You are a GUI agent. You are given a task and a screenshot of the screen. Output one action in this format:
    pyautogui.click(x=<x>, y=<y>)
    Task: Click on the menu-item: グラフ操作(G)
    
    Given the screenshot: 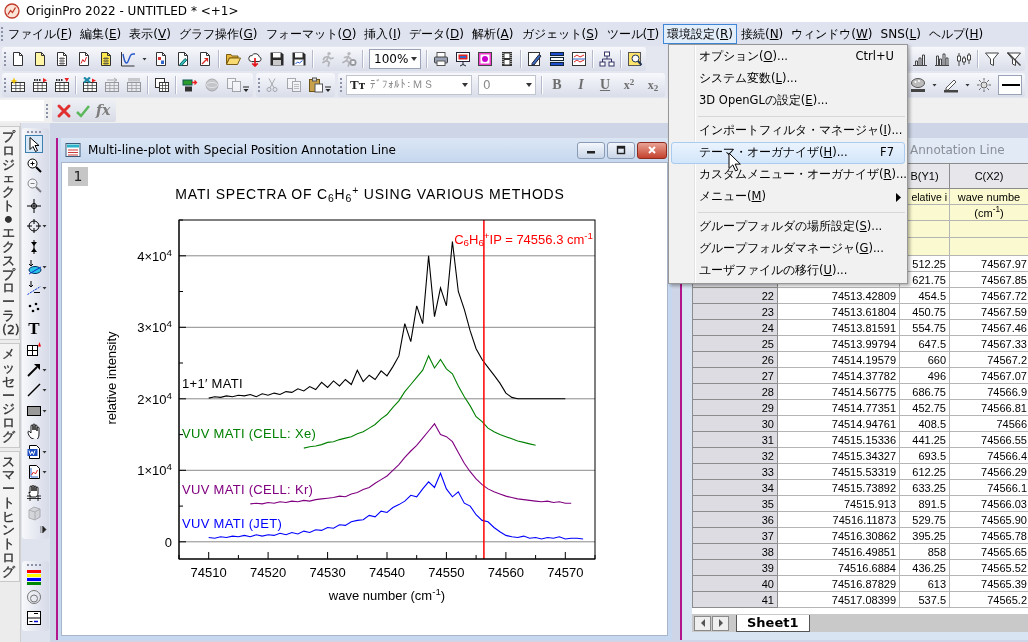 What is the action you would take?
    pyautogui.click(x=218, y=34)
    